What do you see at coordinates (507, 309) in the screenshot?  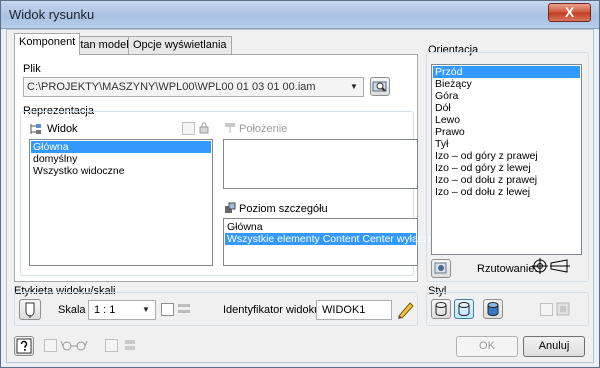 I see `style-group` at bounding box center [507, 309].